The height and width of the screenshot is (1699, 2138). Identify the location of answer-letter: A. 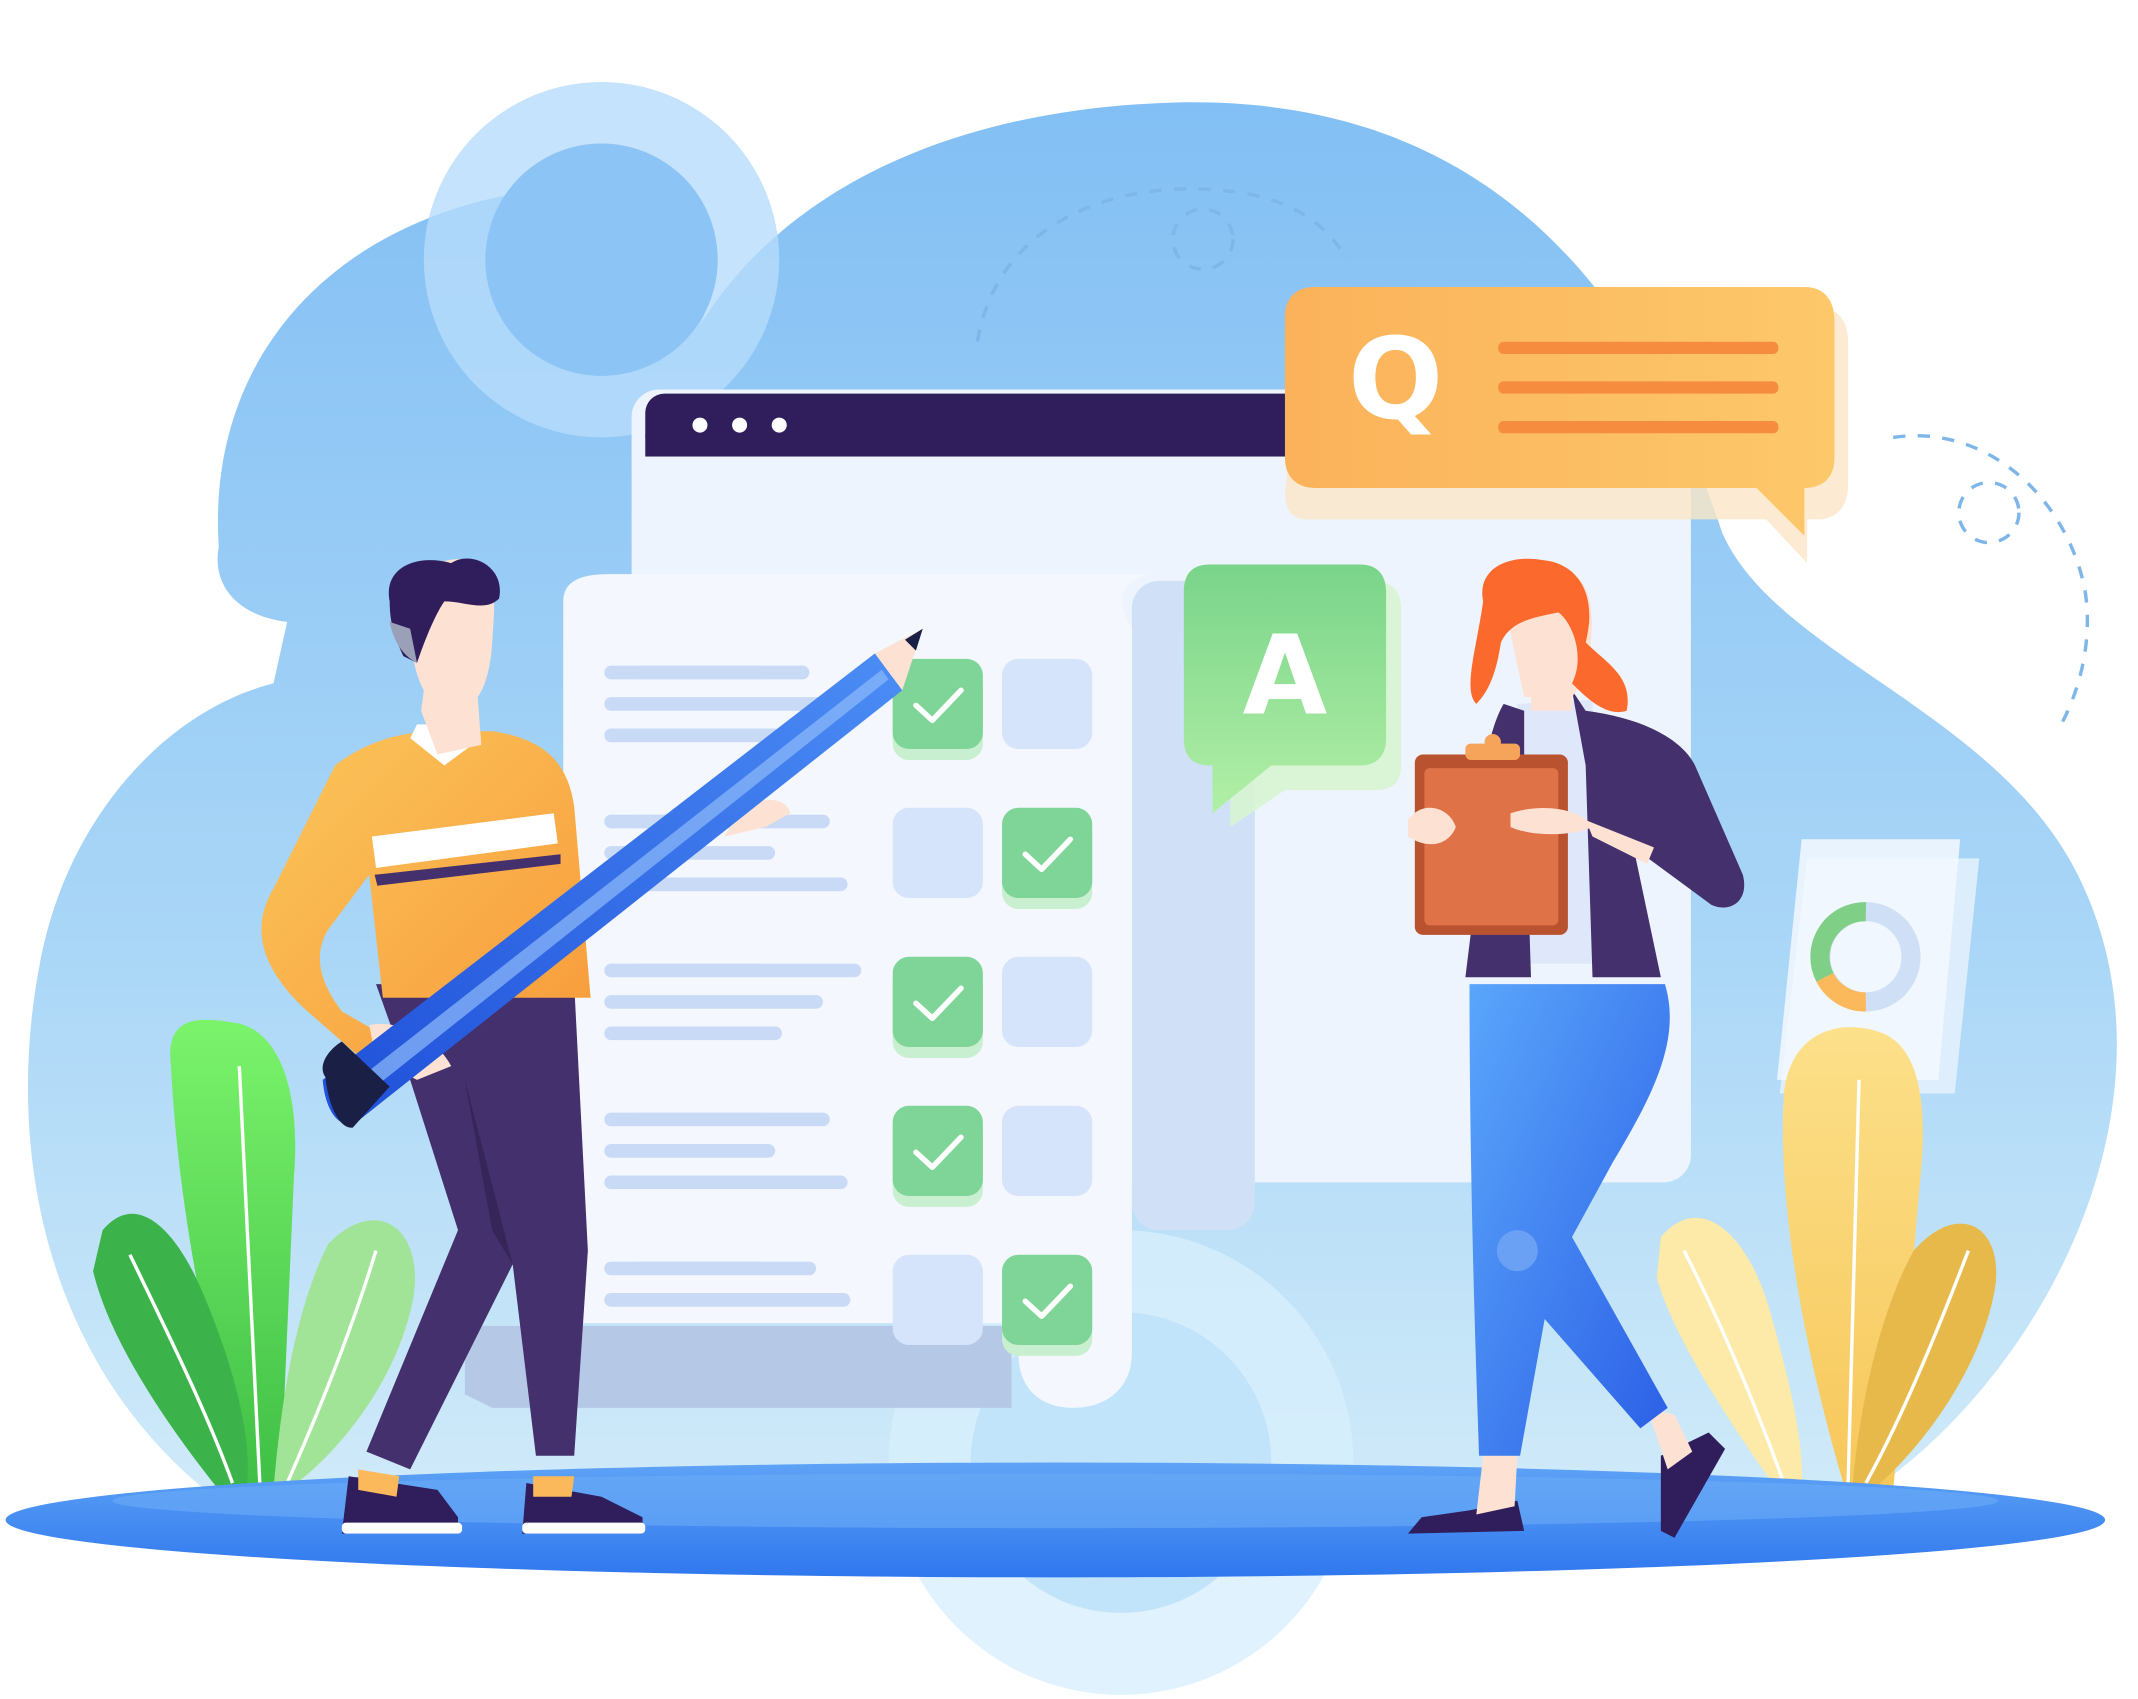
(1285, 675).